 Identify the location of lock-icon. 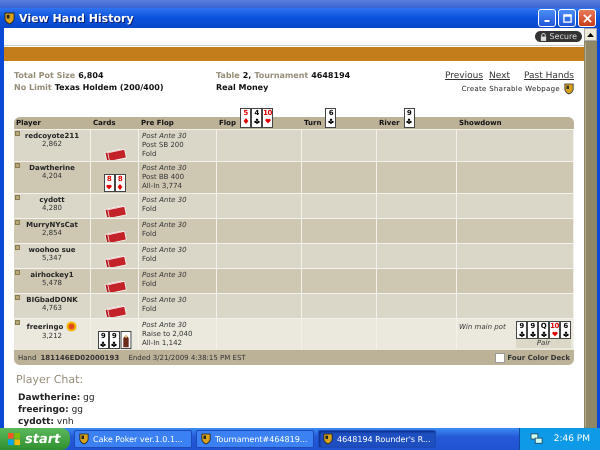
(544, 36).